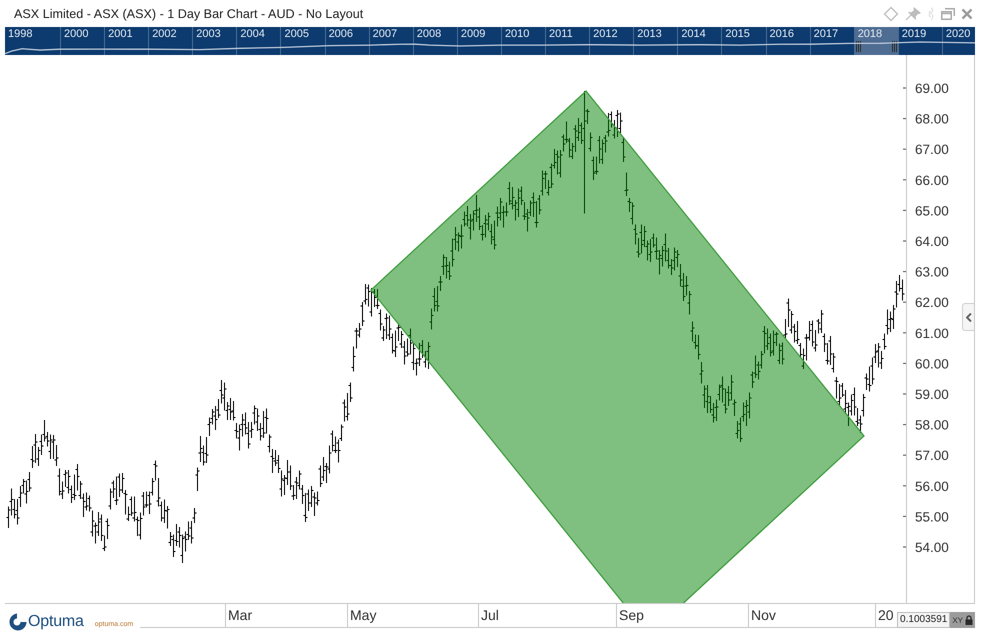 The height and width of the screenshot is (635, 982). What do you see at coordinates (923, 620) in the screenshot?
I see `coordinate-field: 0.1003591` at bounding box center [923, 620].